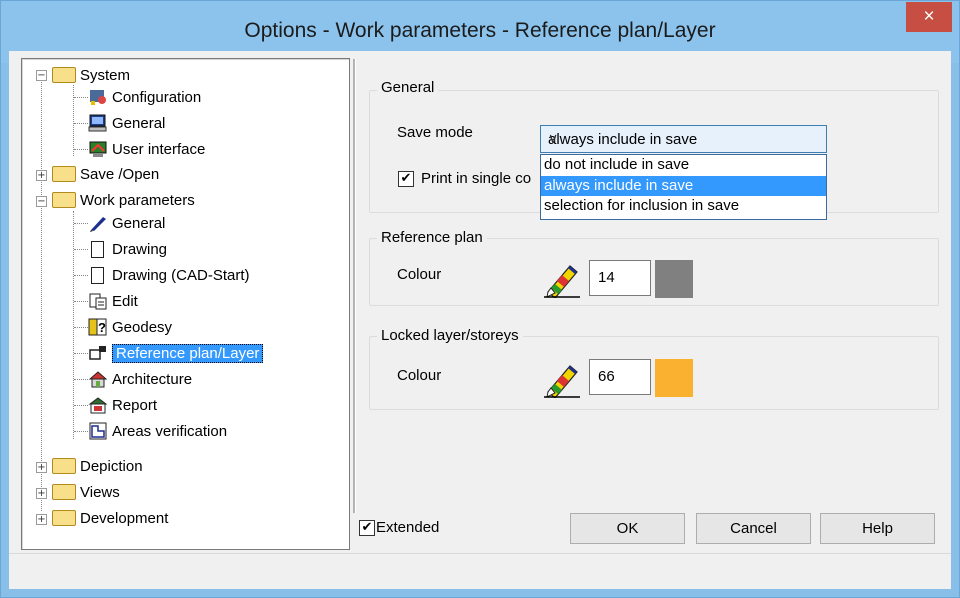 The image size is (960, 598). Describe the element at coordinates (450, 335) in the screenshot. I see `locked-layer-title: Locked layer/storeys` at that location.